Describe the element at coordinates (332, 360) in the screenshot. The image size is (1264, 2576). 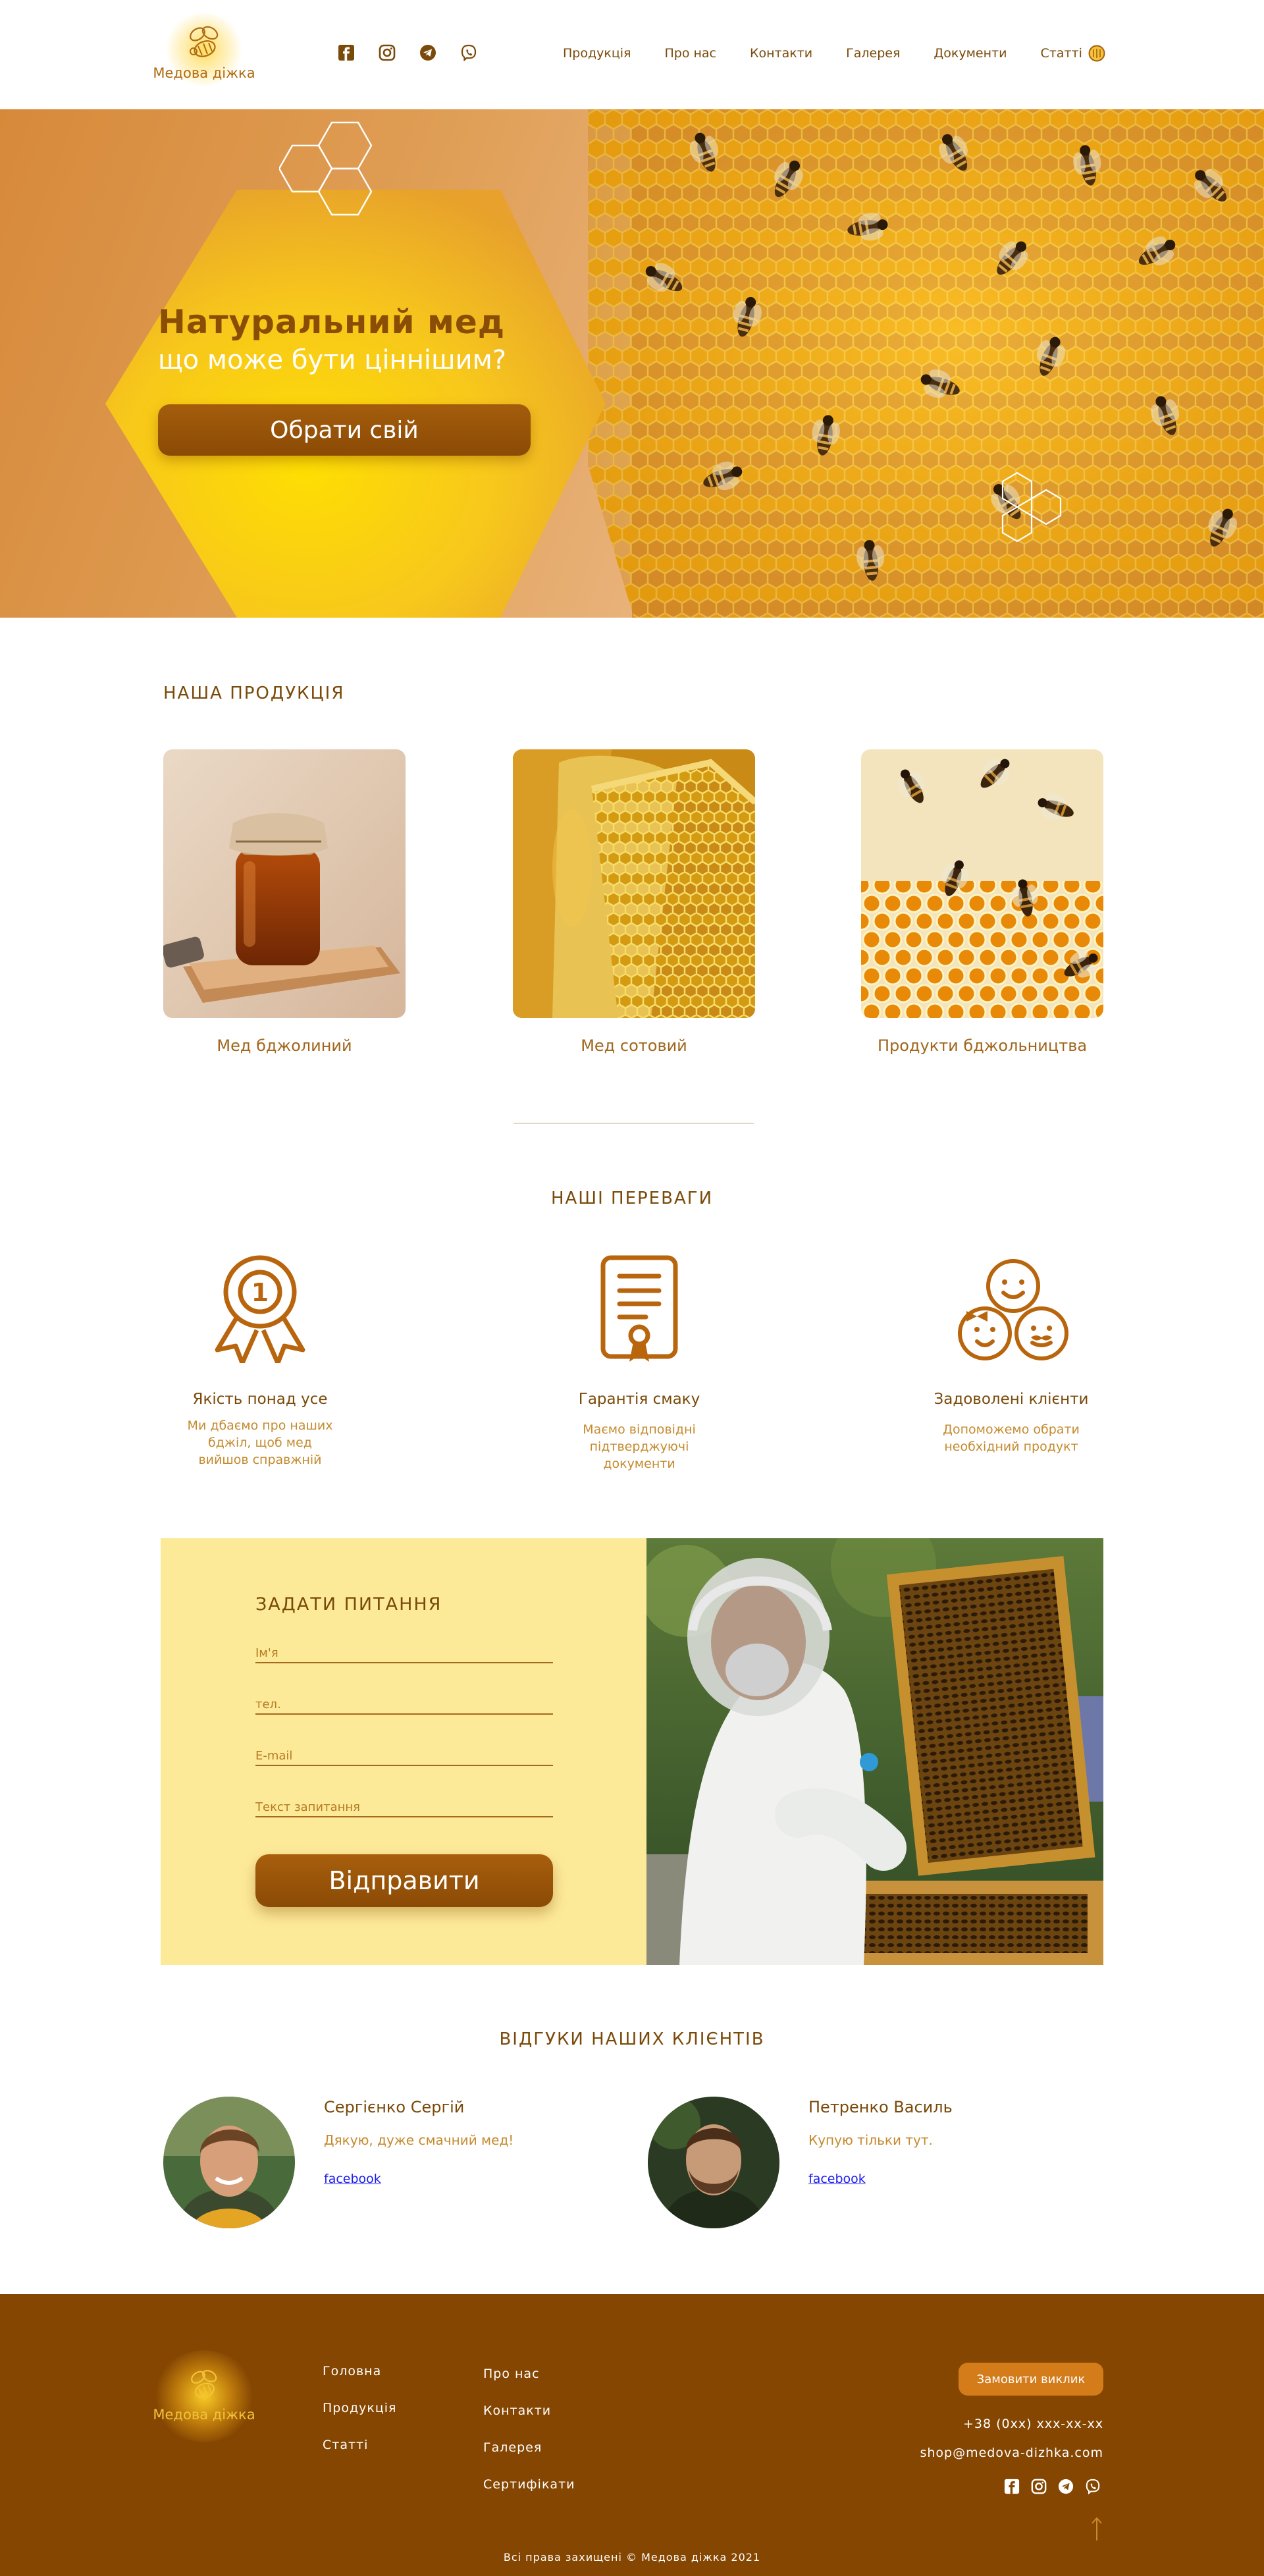
I see `hero-subtitle: що може бути ціннішим?` at that location.